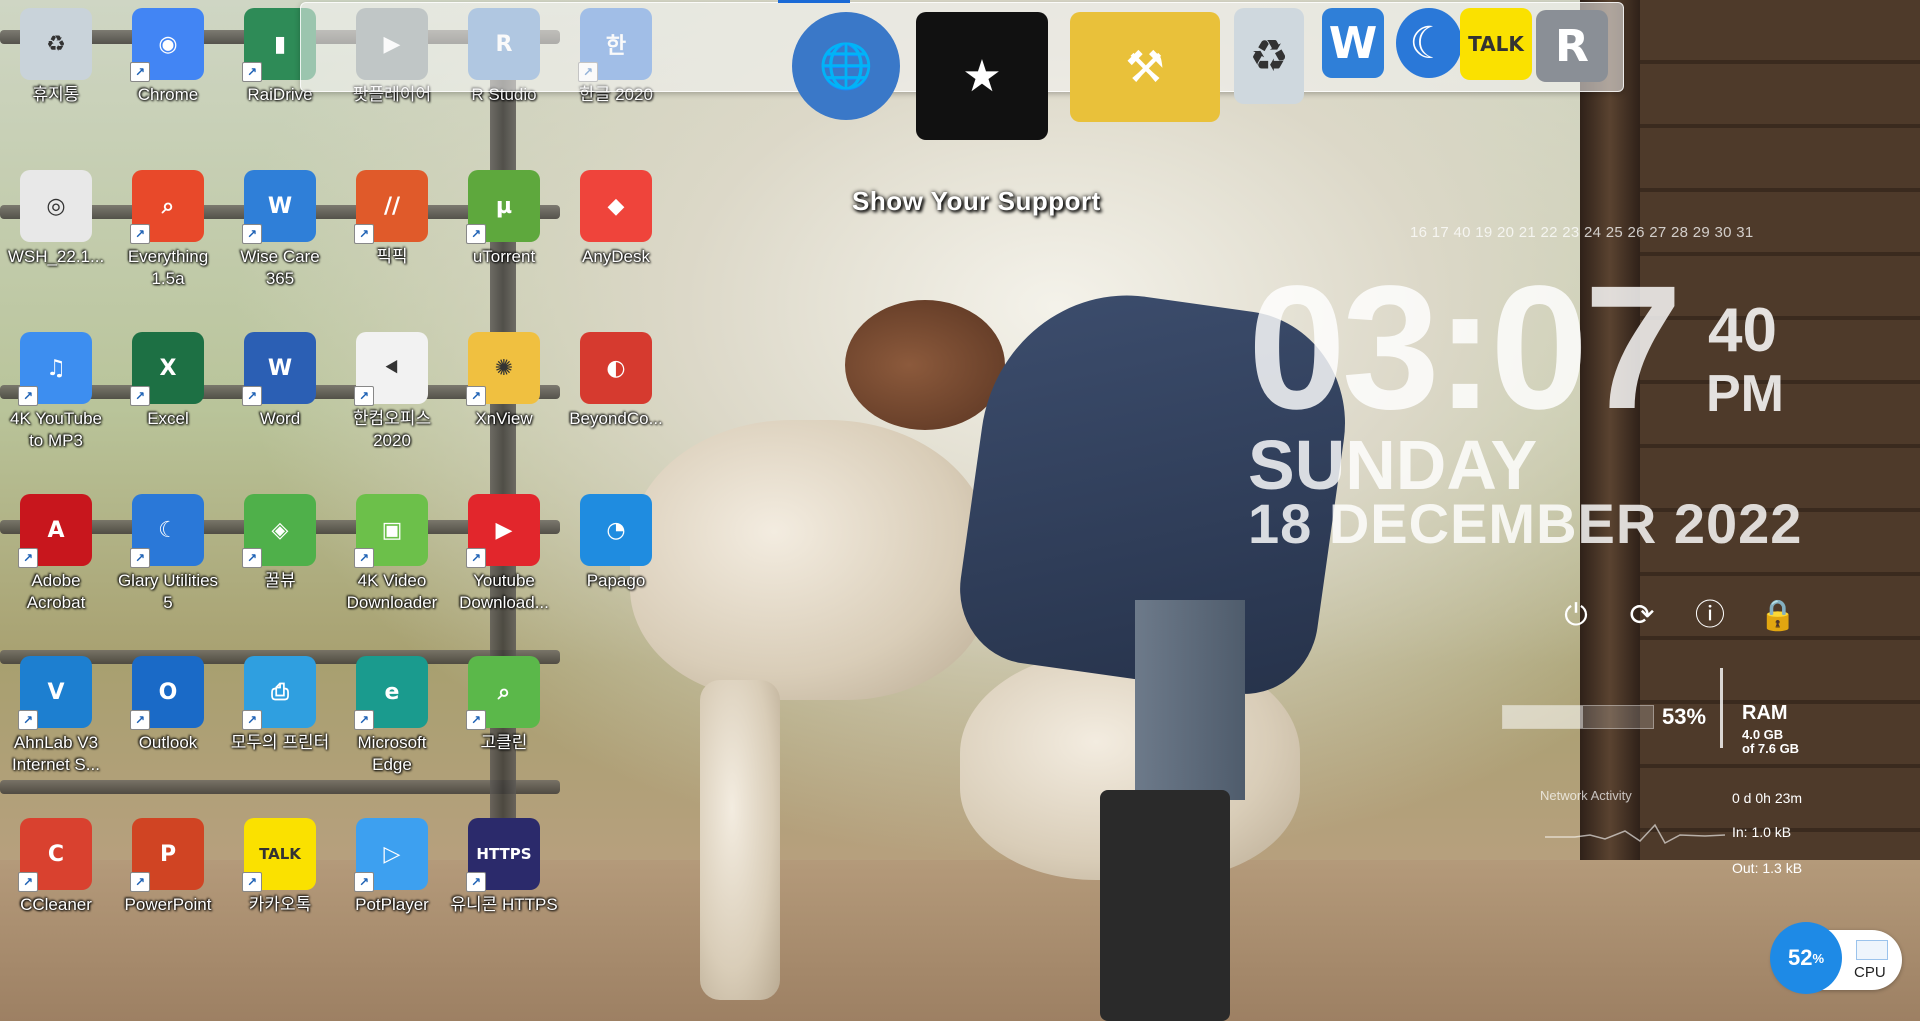  What do you see at coordinates (1767, 868) in the screenshot?
I see `network-out: Out: 1.3 kB` at bounding box center [1767, 868].